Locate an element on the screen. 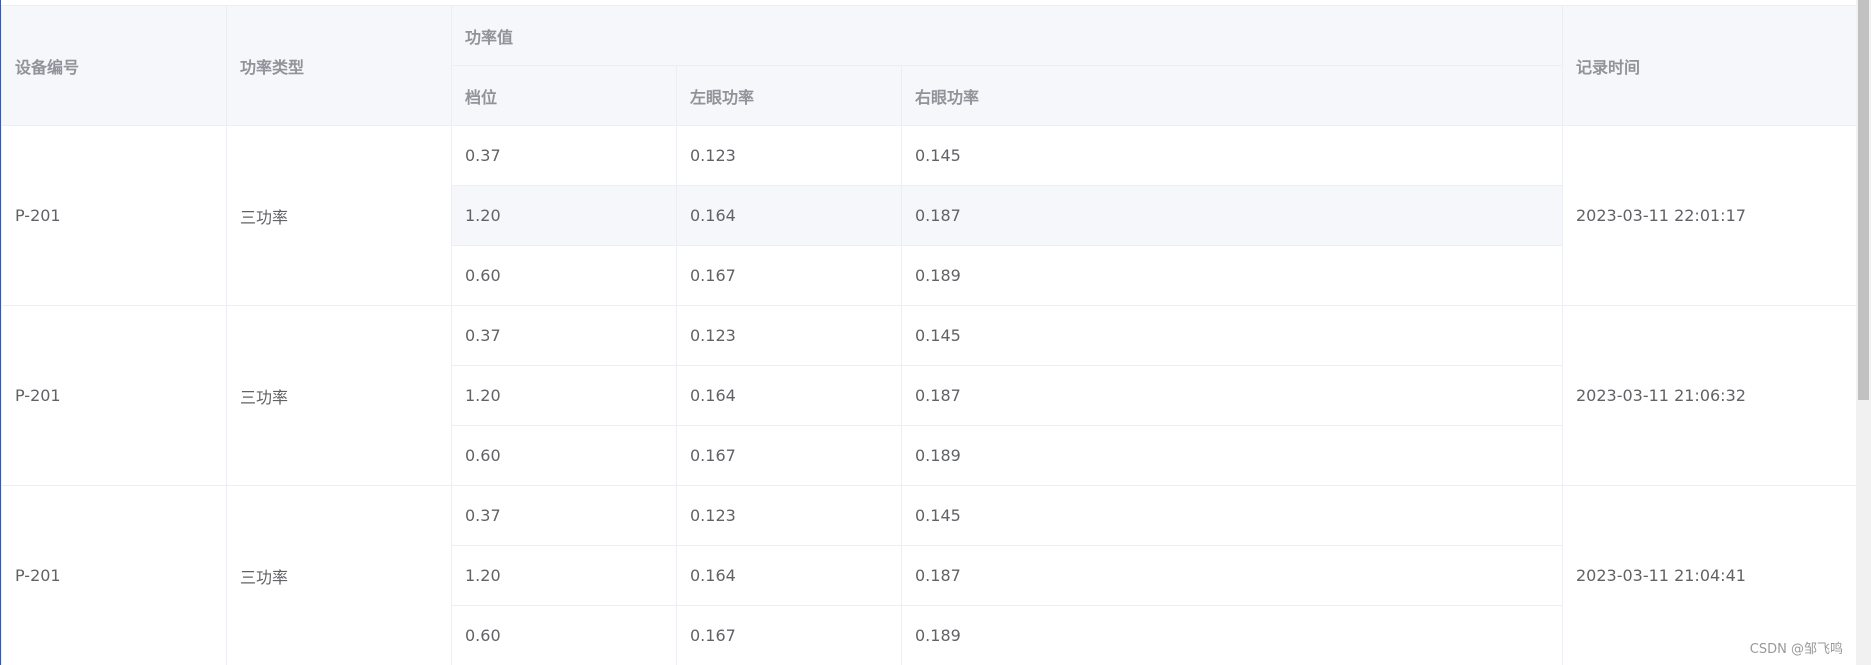 The height and width of the screenshot is (665, 1871). header-power-type: 功率类型 is located at coordinates (339, 65).